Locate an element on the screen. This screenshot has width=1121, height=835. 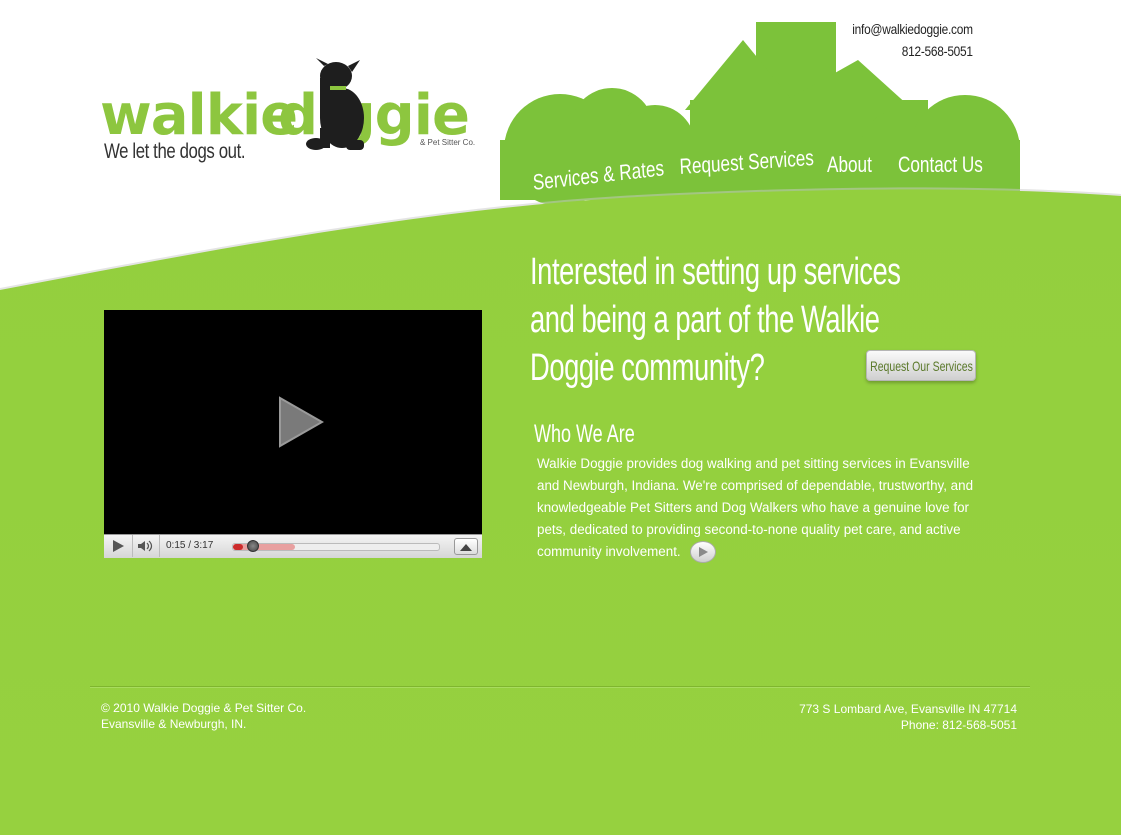
fullscreen-icon is located at coordinates (466, 547).